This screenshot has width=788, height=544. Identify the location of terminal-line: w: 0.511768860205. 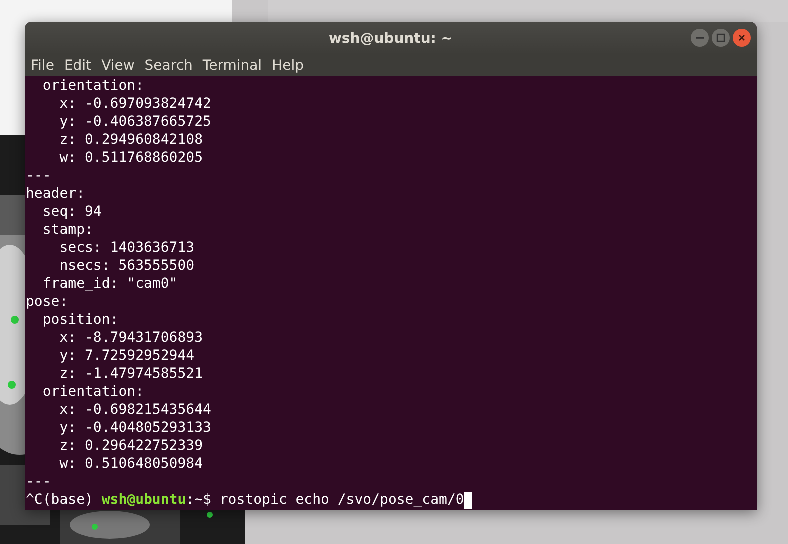
(131, 158).